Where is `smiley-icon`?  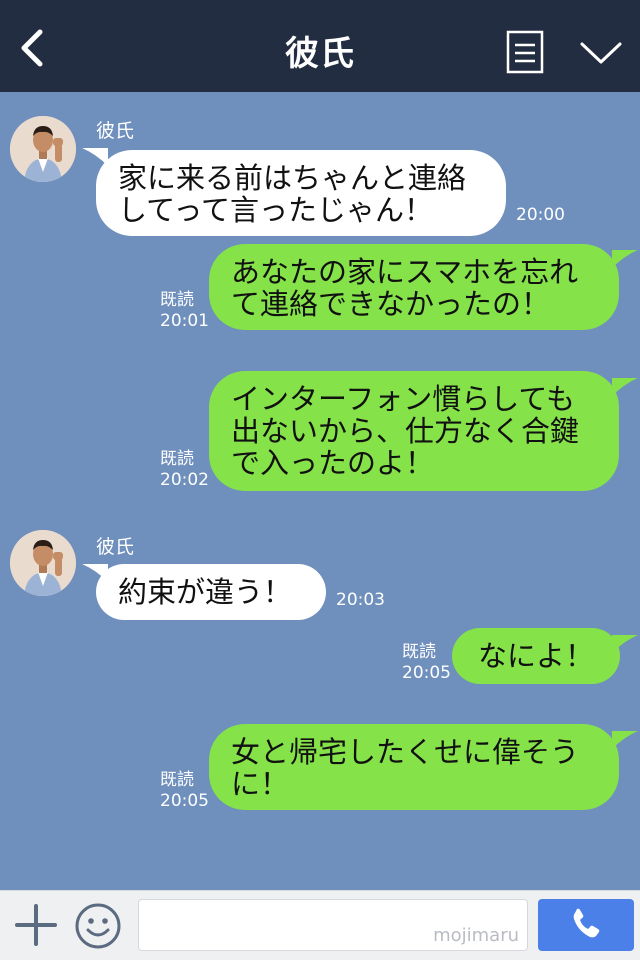
smiley-icon is located at coordinates (98, 926).